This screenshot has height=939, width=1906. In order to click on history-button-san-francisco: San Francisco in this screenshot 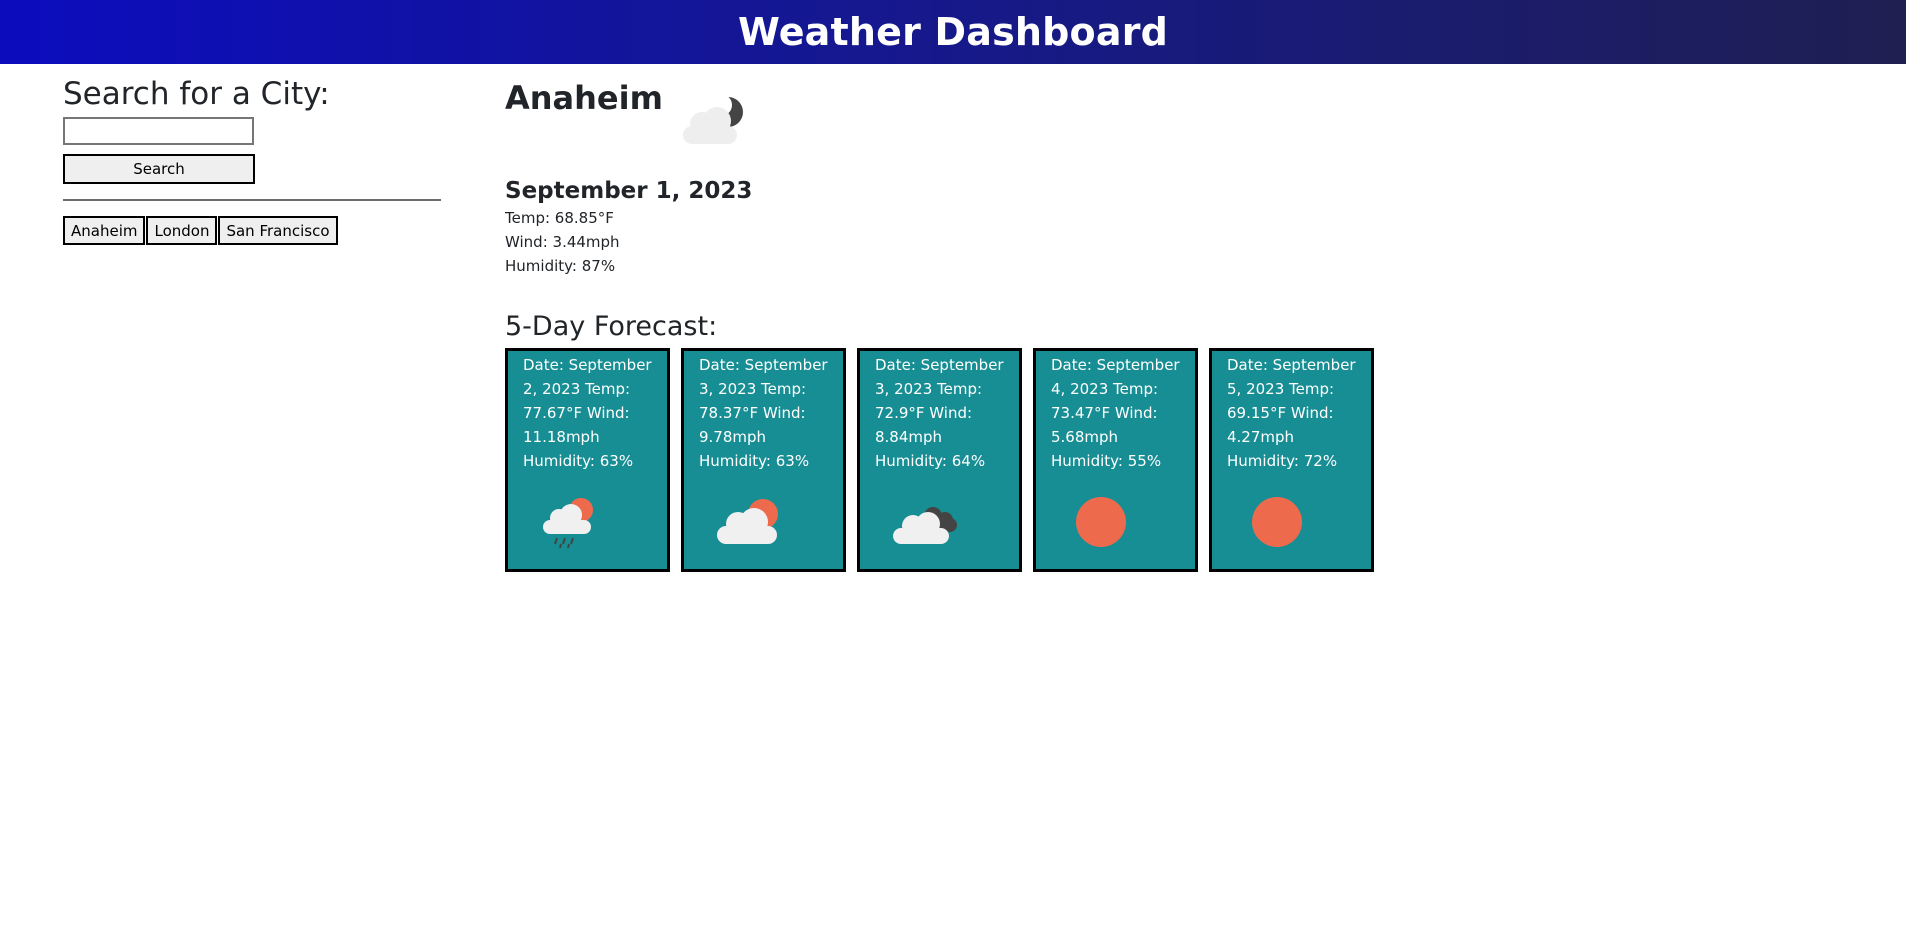, I will do `click(278, 230)`.